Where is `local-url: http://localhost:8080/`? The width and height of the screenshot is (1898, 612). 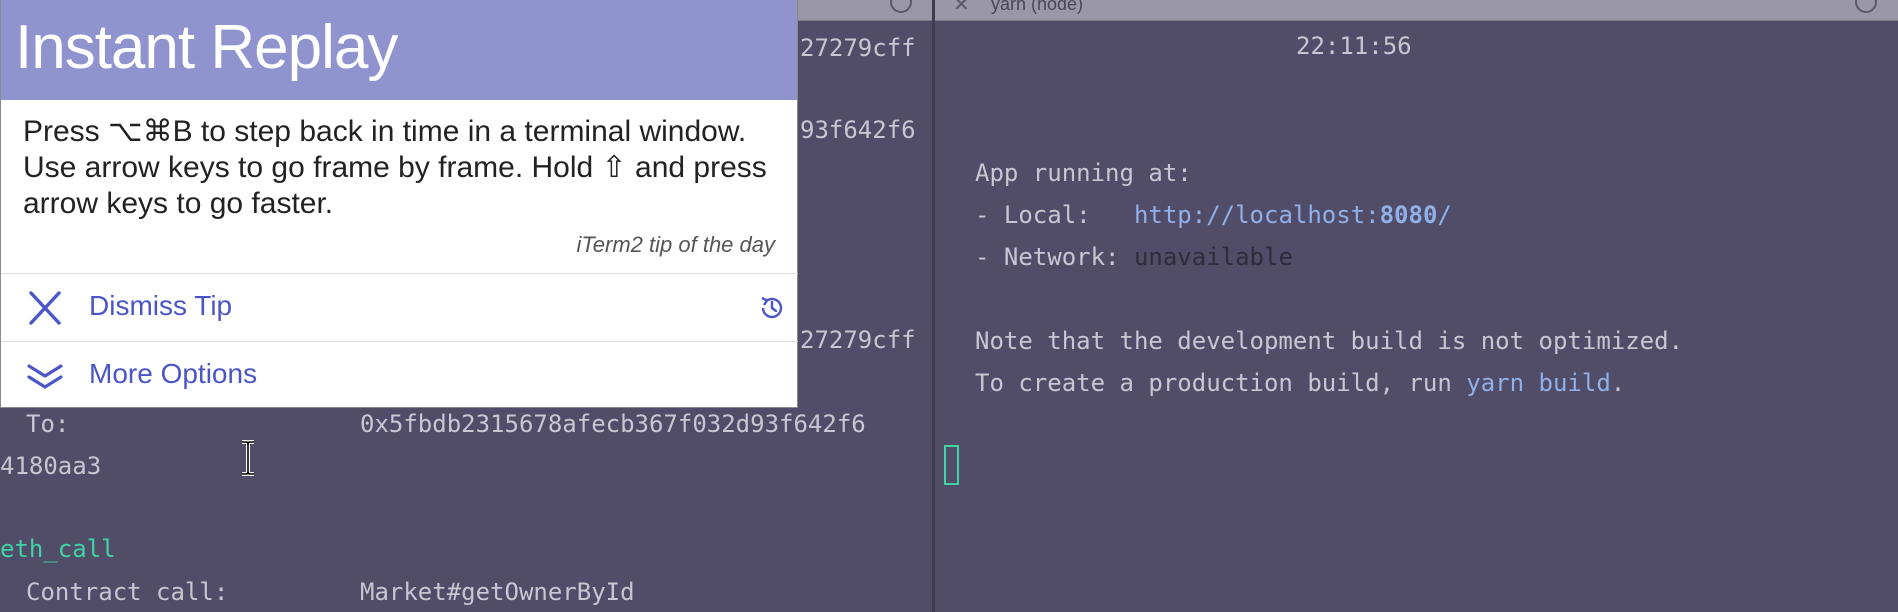 local-url: http://localhost:8080/ is located at coordinates (1293, 215).